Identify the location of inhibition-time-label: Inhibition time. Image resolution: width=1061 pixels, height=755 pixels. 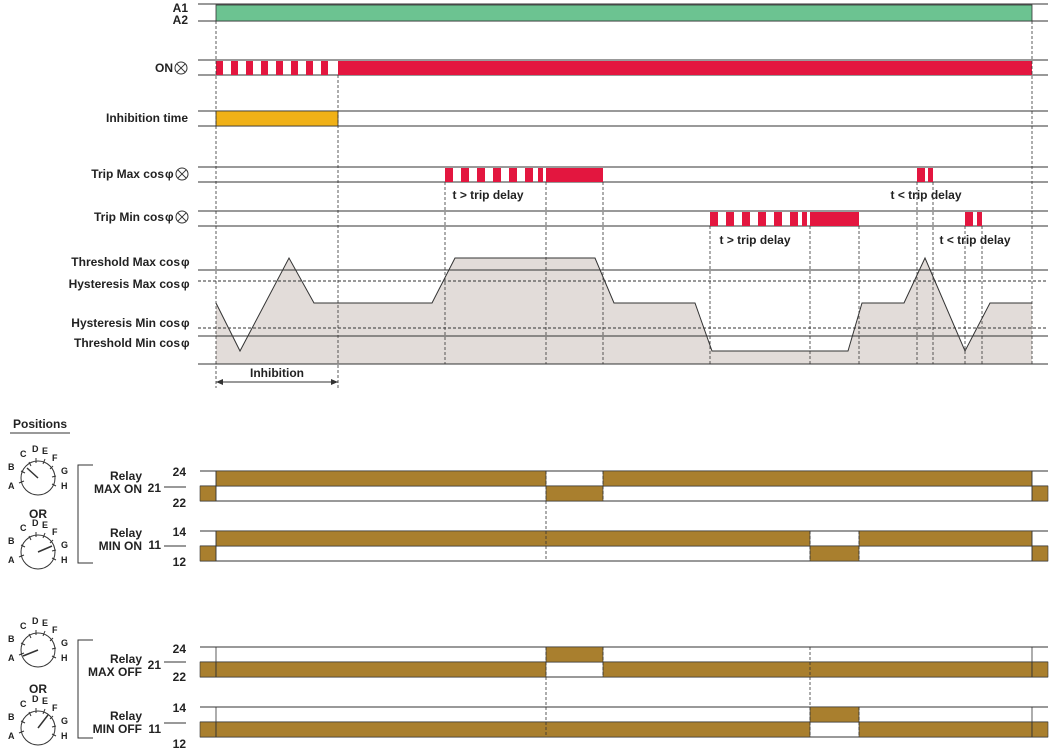
(147, 118).